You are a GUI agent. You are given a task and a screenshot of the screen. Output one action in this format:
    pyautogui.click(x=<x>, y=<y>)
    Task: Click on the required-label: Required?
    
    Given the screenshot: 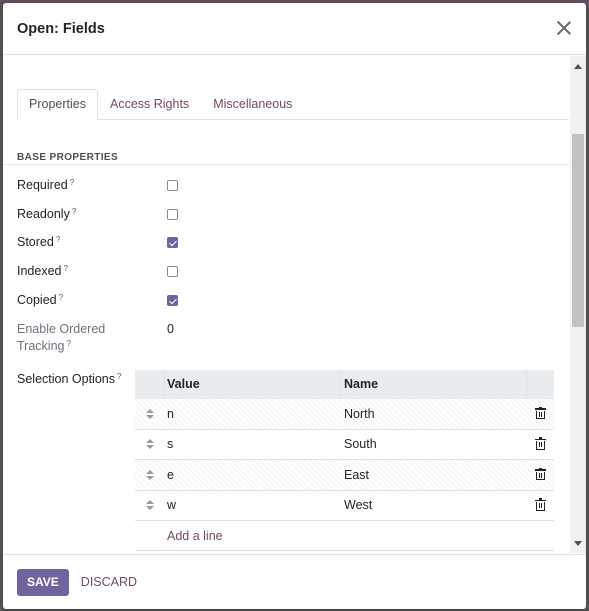 What is the action you would take?
    pyautogui.click(x=45, y=185)
    